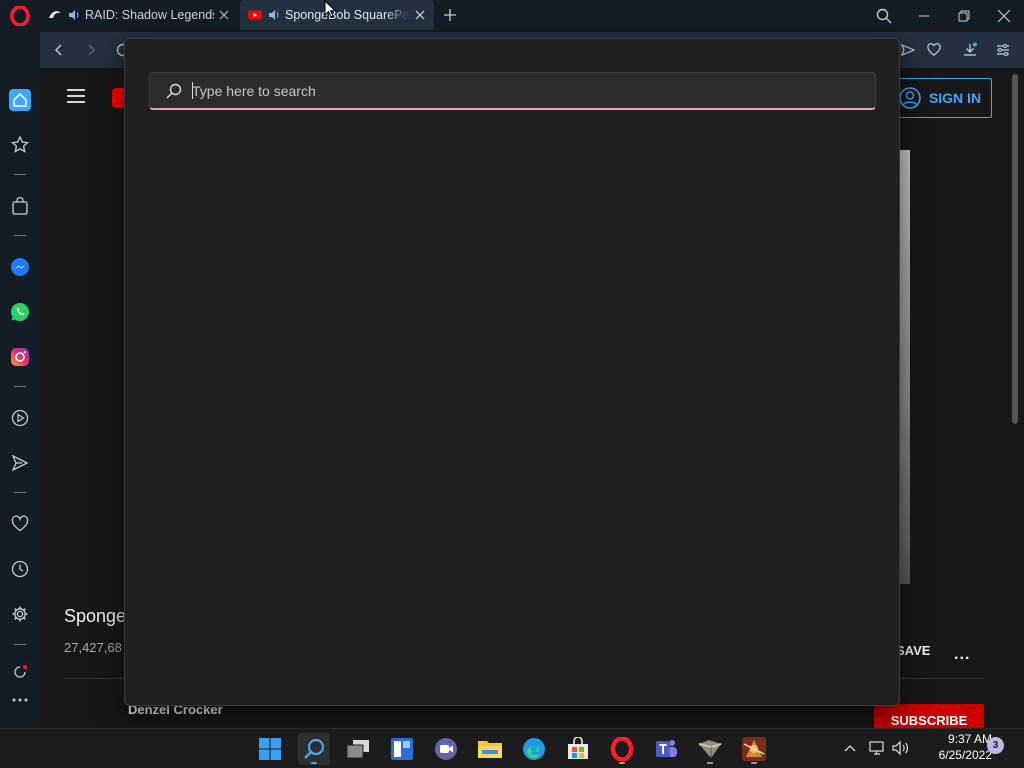 This screenshot has width=1024, height=768. I want to click on settings-icon, so click(20, 614).